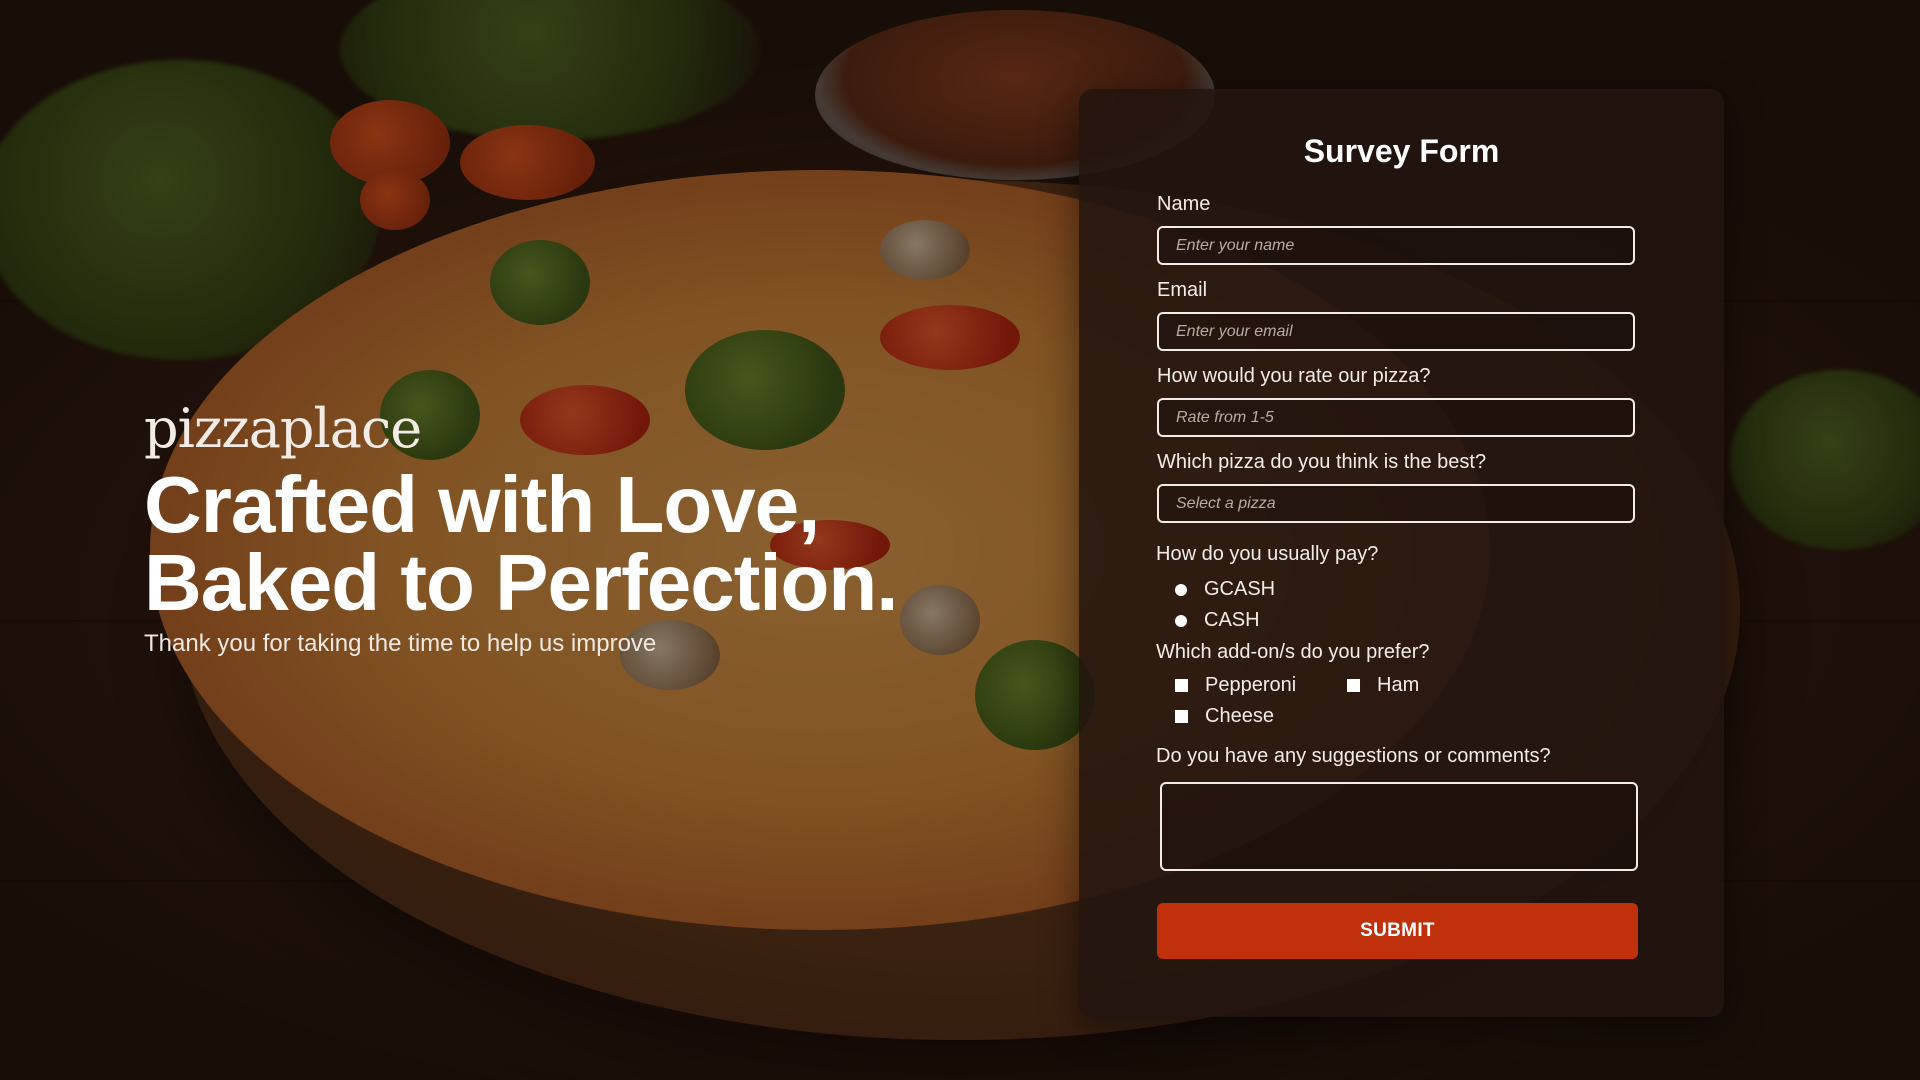 This screenshot has height=1080, width=1920. I want to click on payment-option-gcash: GCASH, so click(1225, 589).